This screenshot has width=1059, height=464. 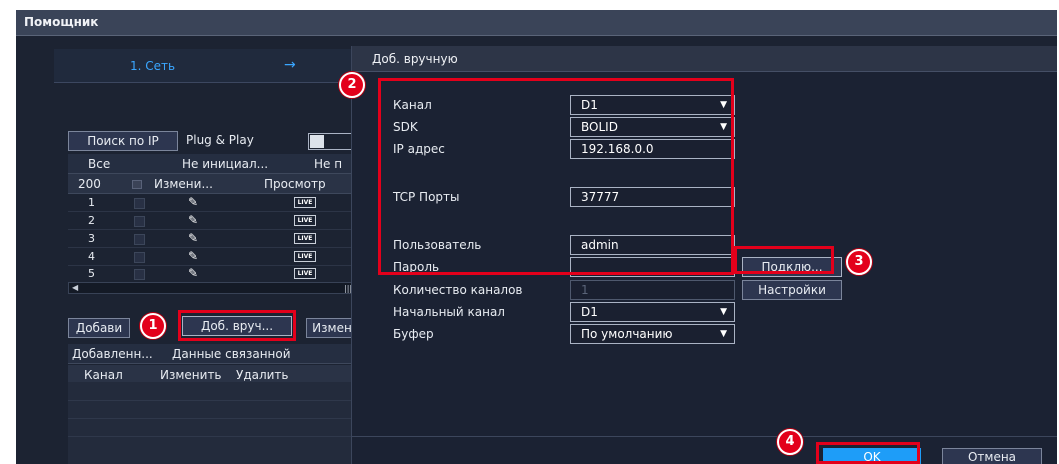 What do you see at coordinates (213, 221) in the screenshot?
I see `table-row: 2 ✎ LIVE` at bounding box center [213, 221].